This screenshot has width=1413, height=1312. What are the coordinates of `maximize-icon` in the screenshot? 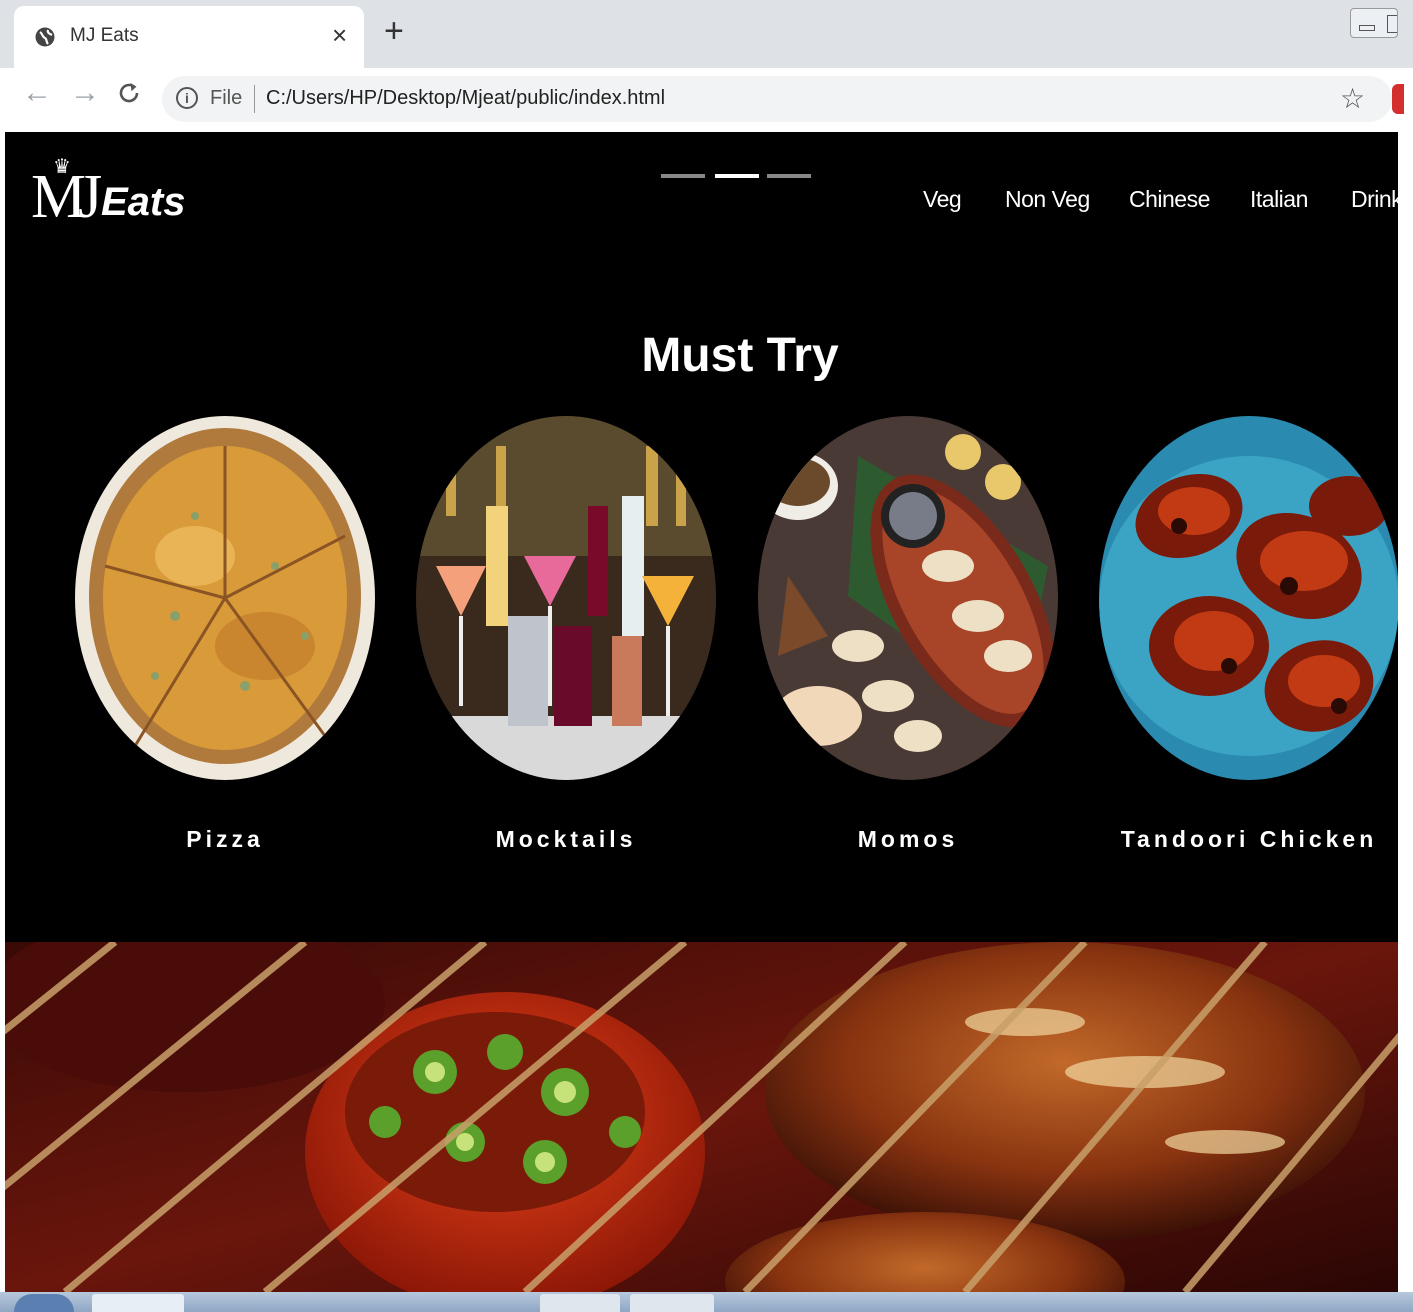 It's located at (1392, 24).